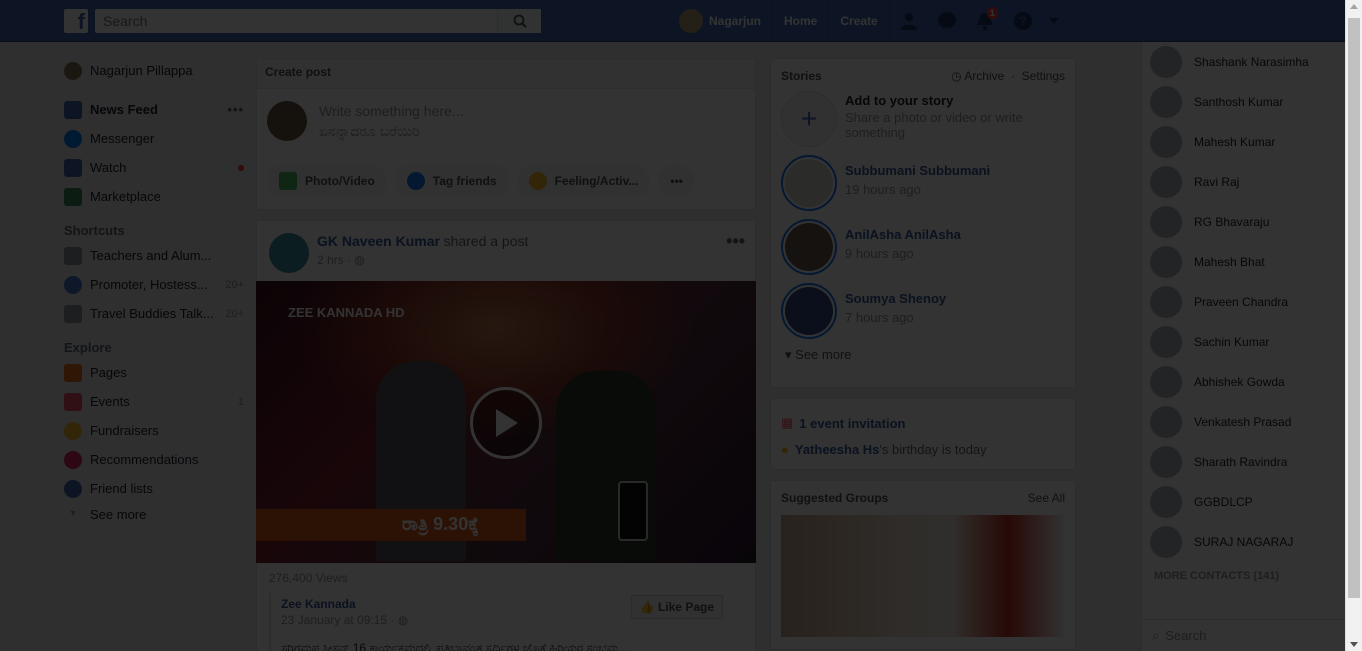 The height and width of the screenshot is (651, 1362). I want to click on shortcut-item: Travel Buddies Talk... 20+, so click(154, 313).